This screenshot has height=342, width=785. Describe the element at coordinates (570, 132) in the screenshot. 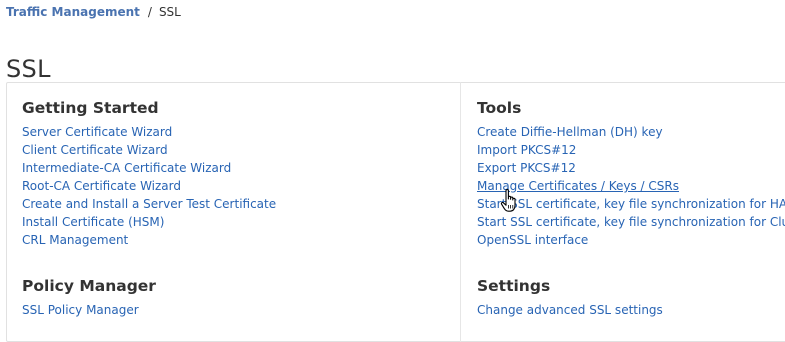

I see `link-create-dh-key: Create Diffie-Hellman (DH) key` at that location.